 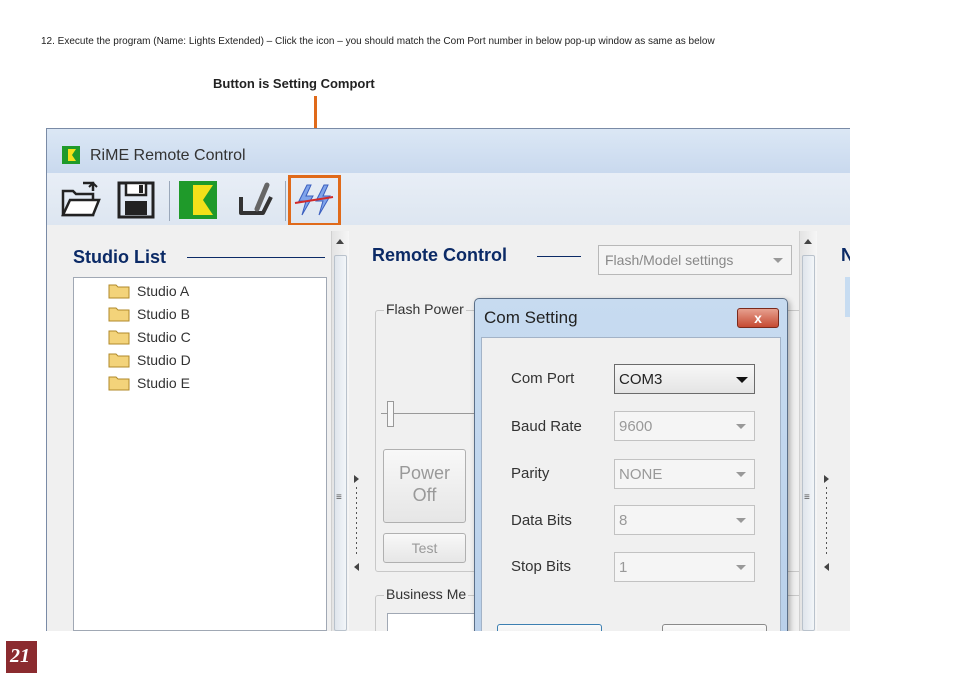 I want to click on right-panel-selection, so click(x=847, y=297).